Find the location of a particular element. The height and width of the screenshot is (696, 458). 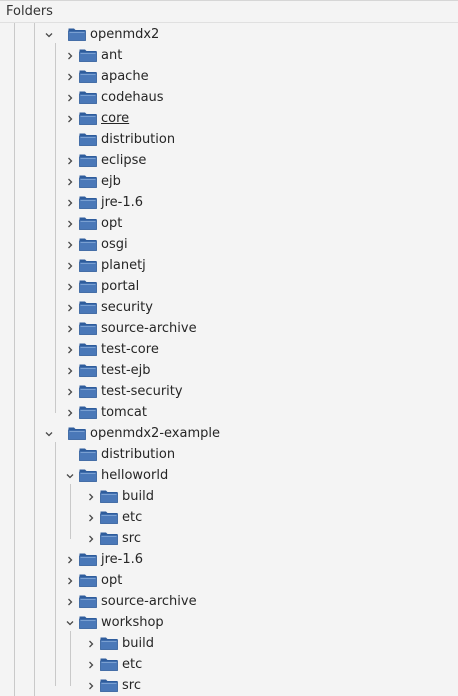

tree-row: ant is located at coordinates (229, 55).